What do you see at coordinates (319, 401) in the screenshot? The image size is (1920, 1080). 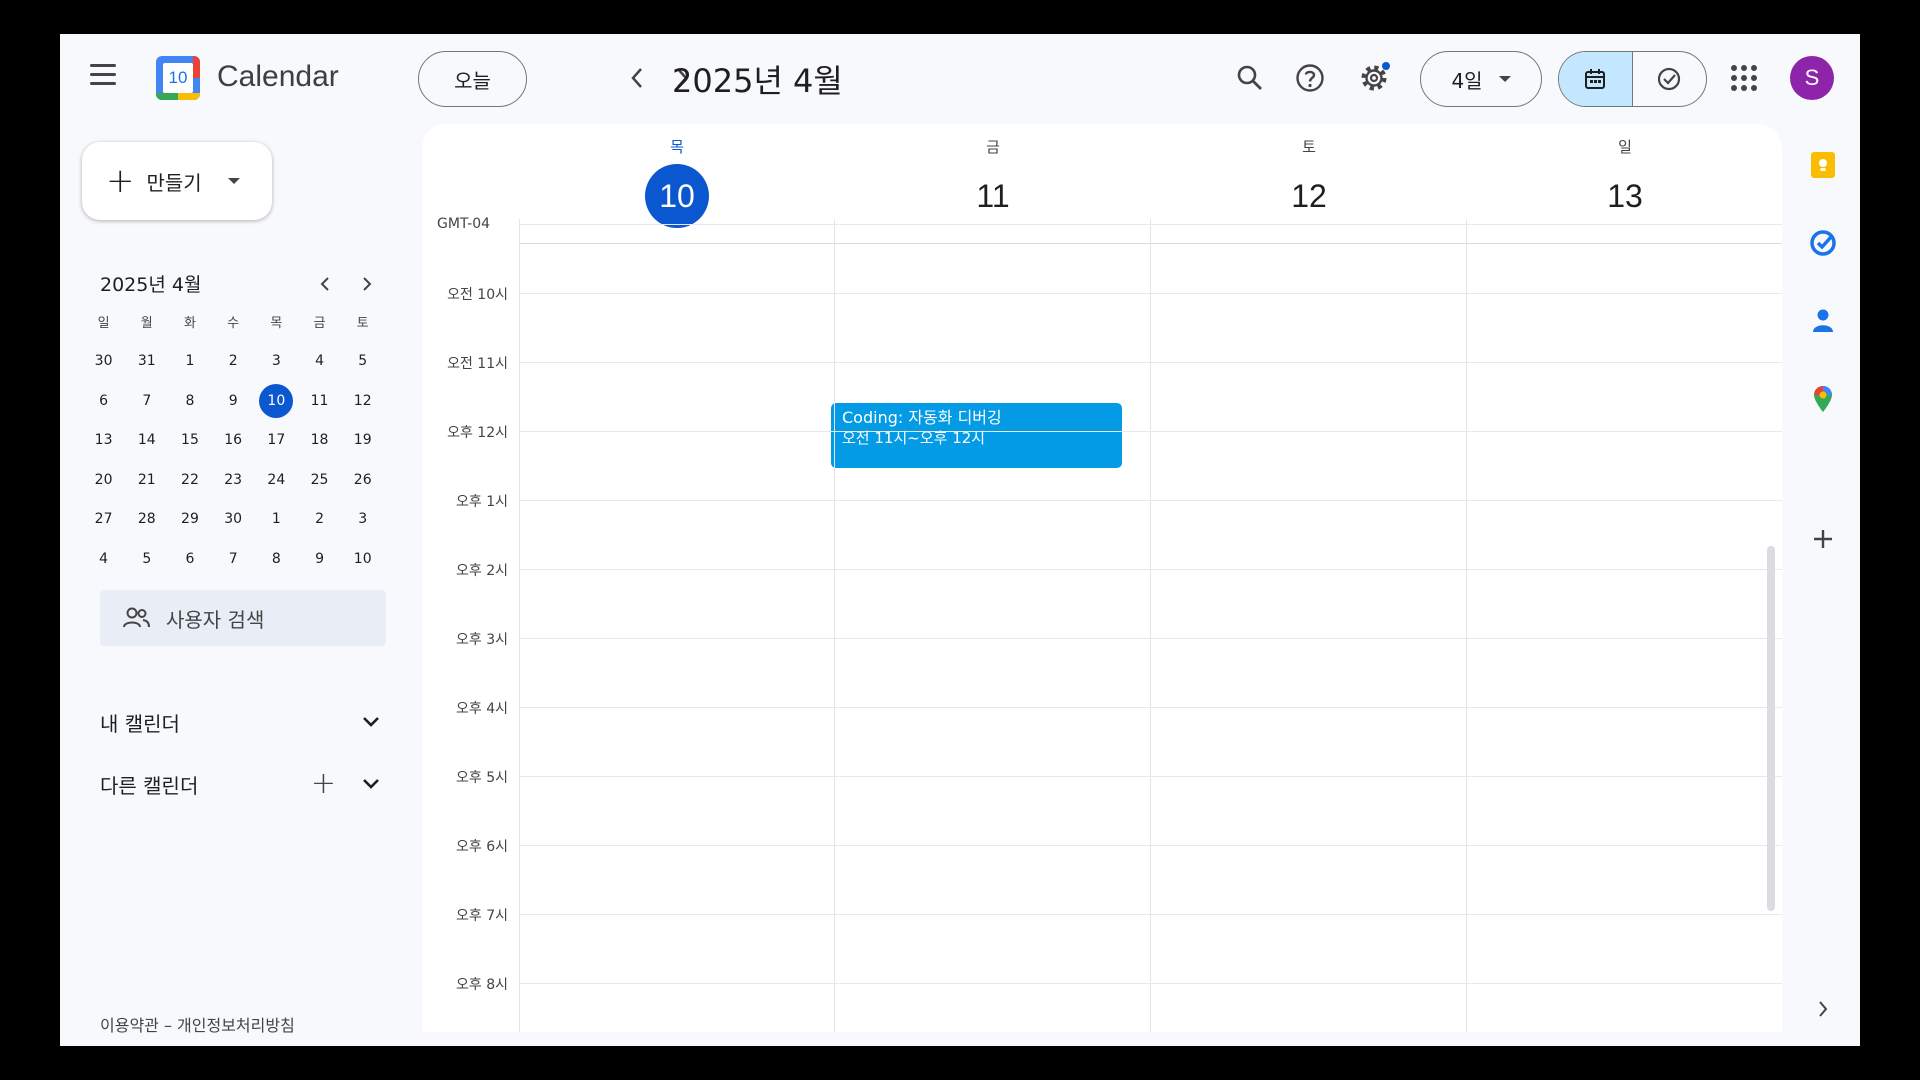 I see `mini-day: 11` at bounding box center [319, 401].